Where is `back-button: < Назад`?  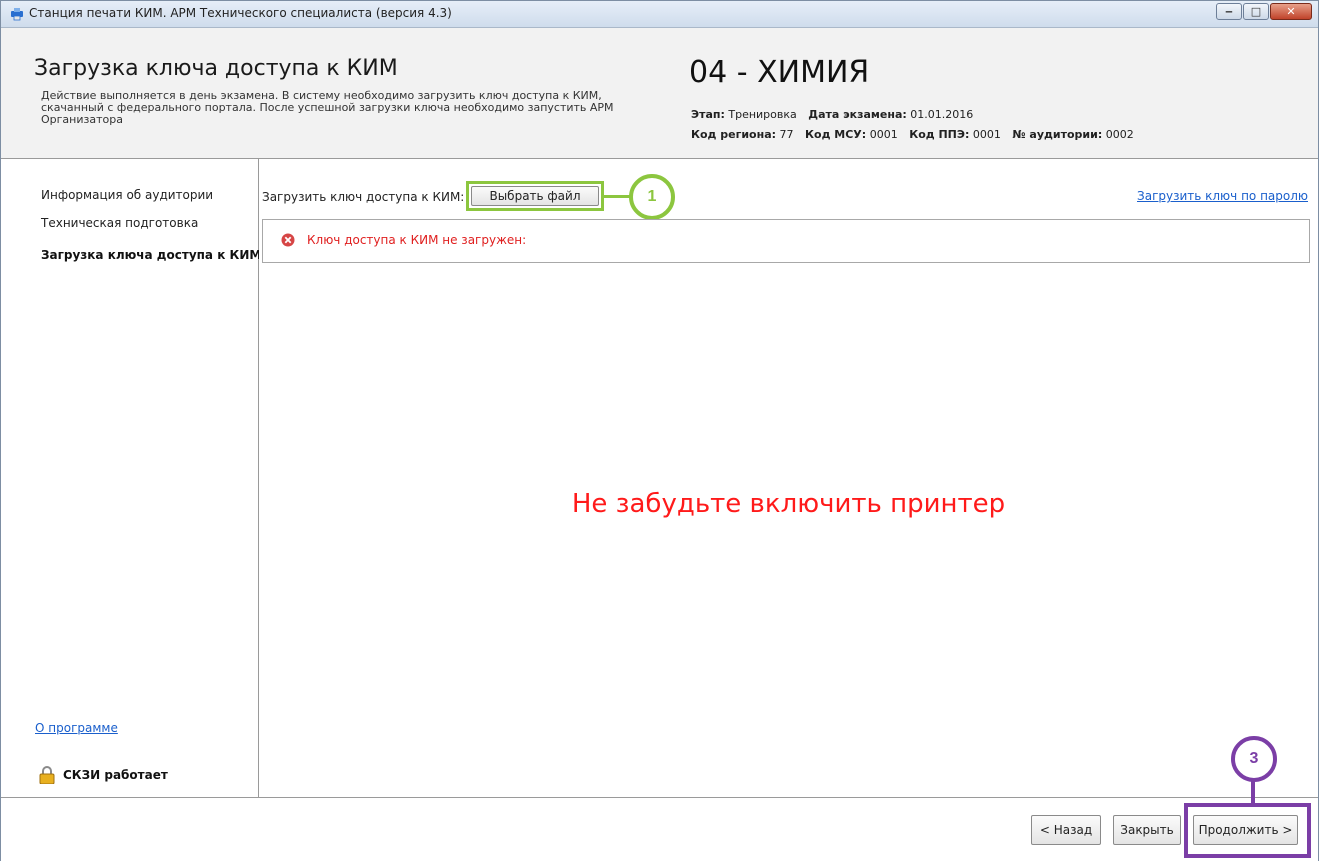 back-button: < Назад is located at coordinates (1066, 830).